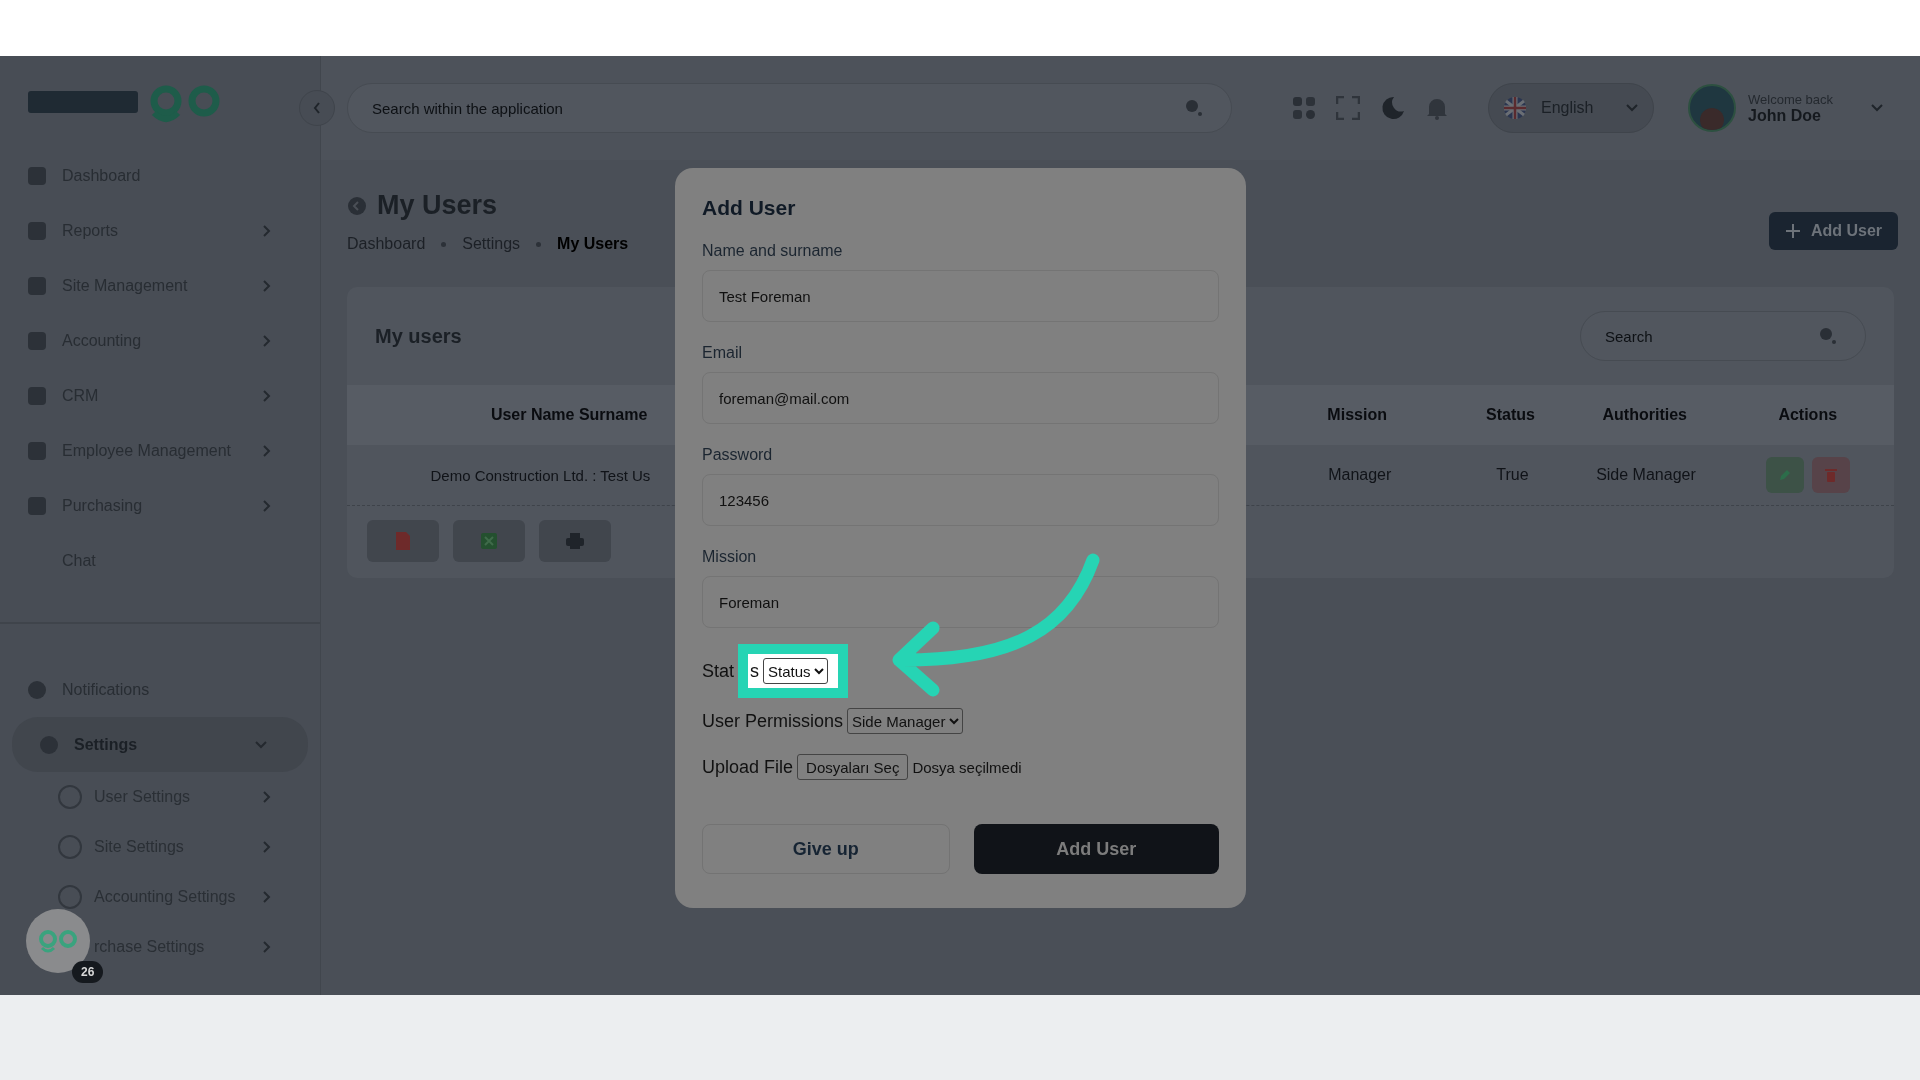 The width and height of the screenshot is (1920, 1080). I want to click on user-name: John Doe, so click(1785, 115).